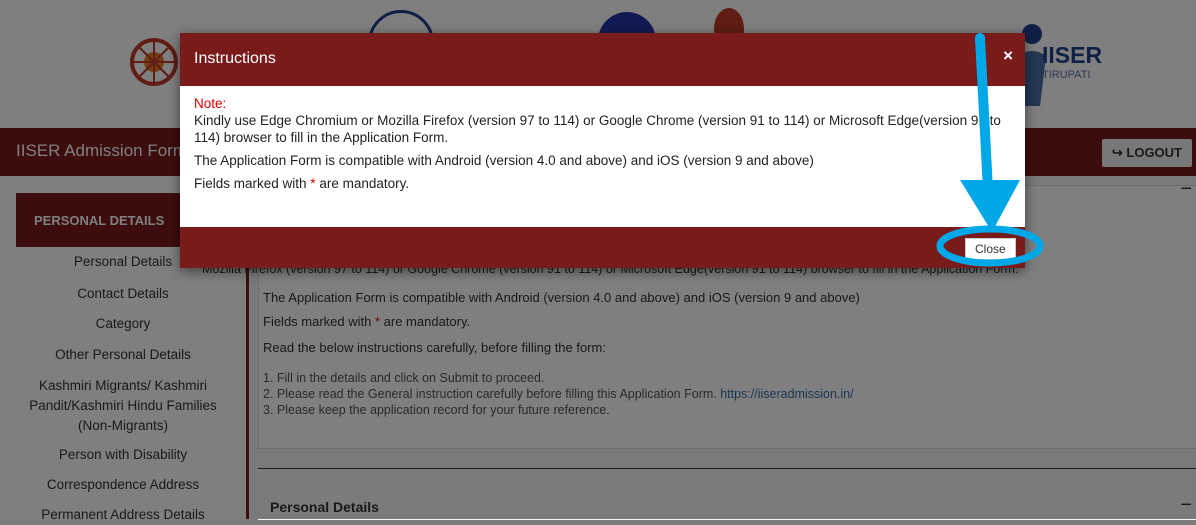 Image resolution: width=1196 pixels, height=525 pixels. I want to click on modal-footer: Close, so click(602, 247).